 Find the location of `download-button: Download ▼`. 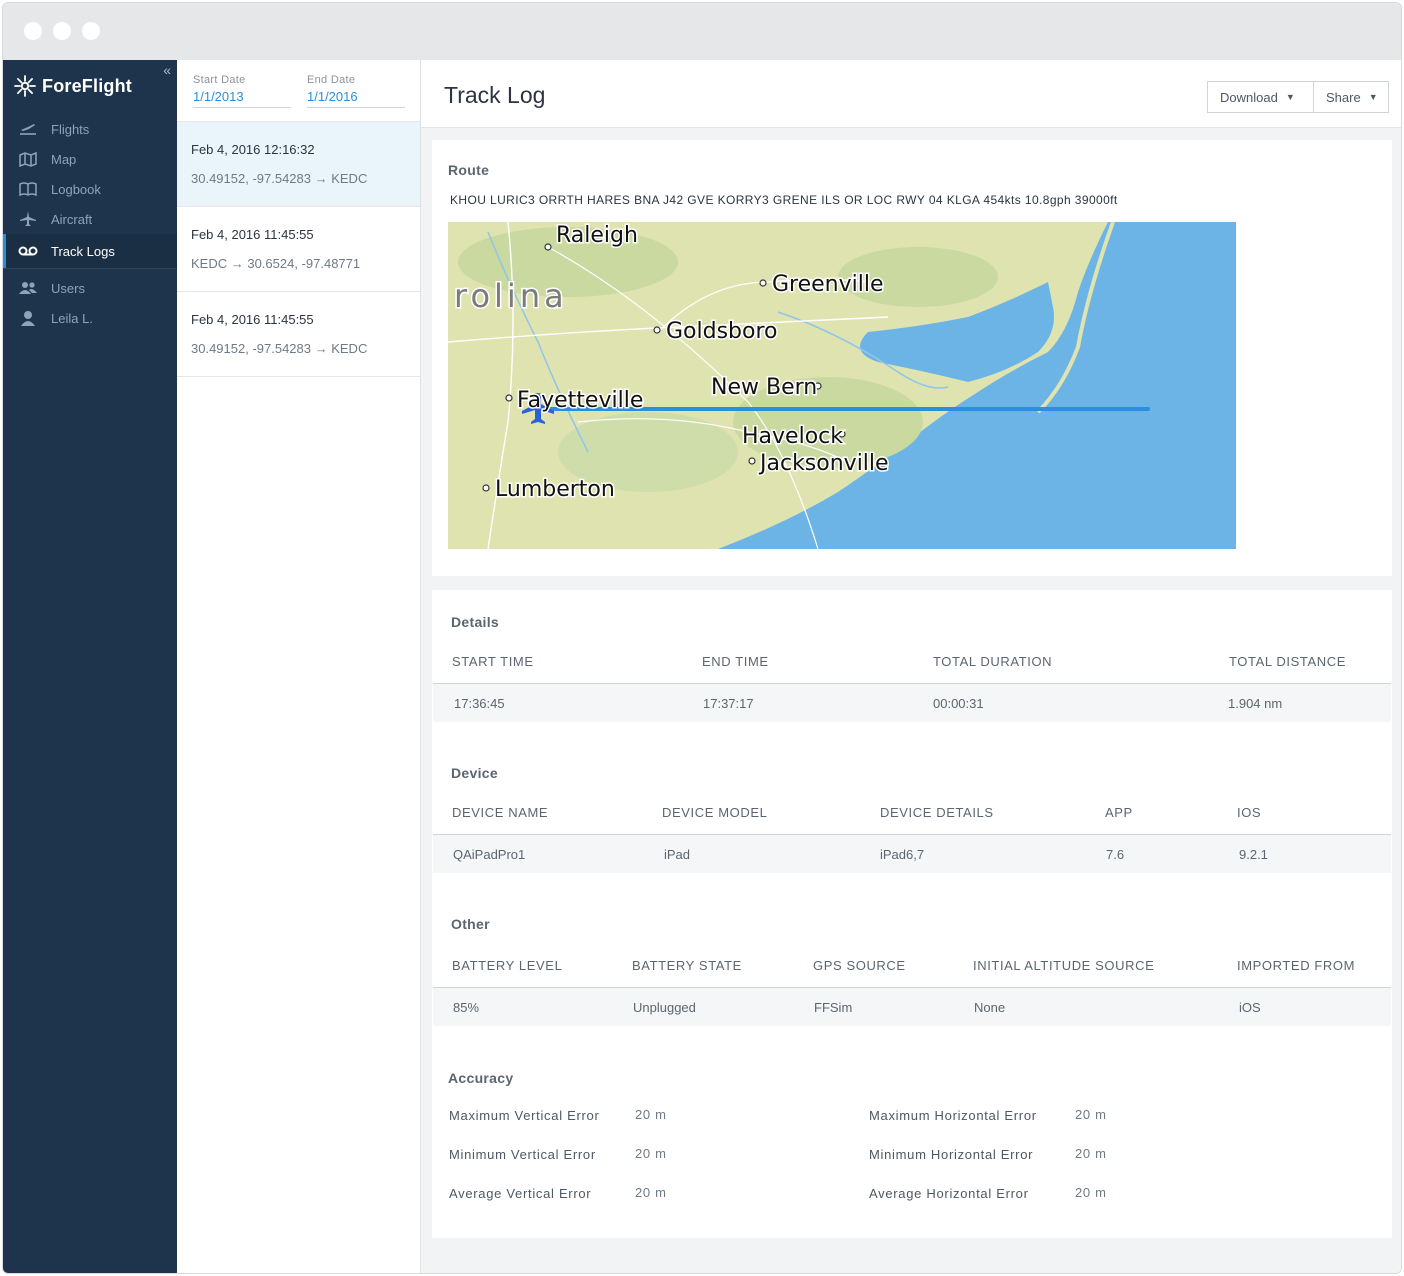

download-button: Download ▼ is located at coordinates (1260, 97).